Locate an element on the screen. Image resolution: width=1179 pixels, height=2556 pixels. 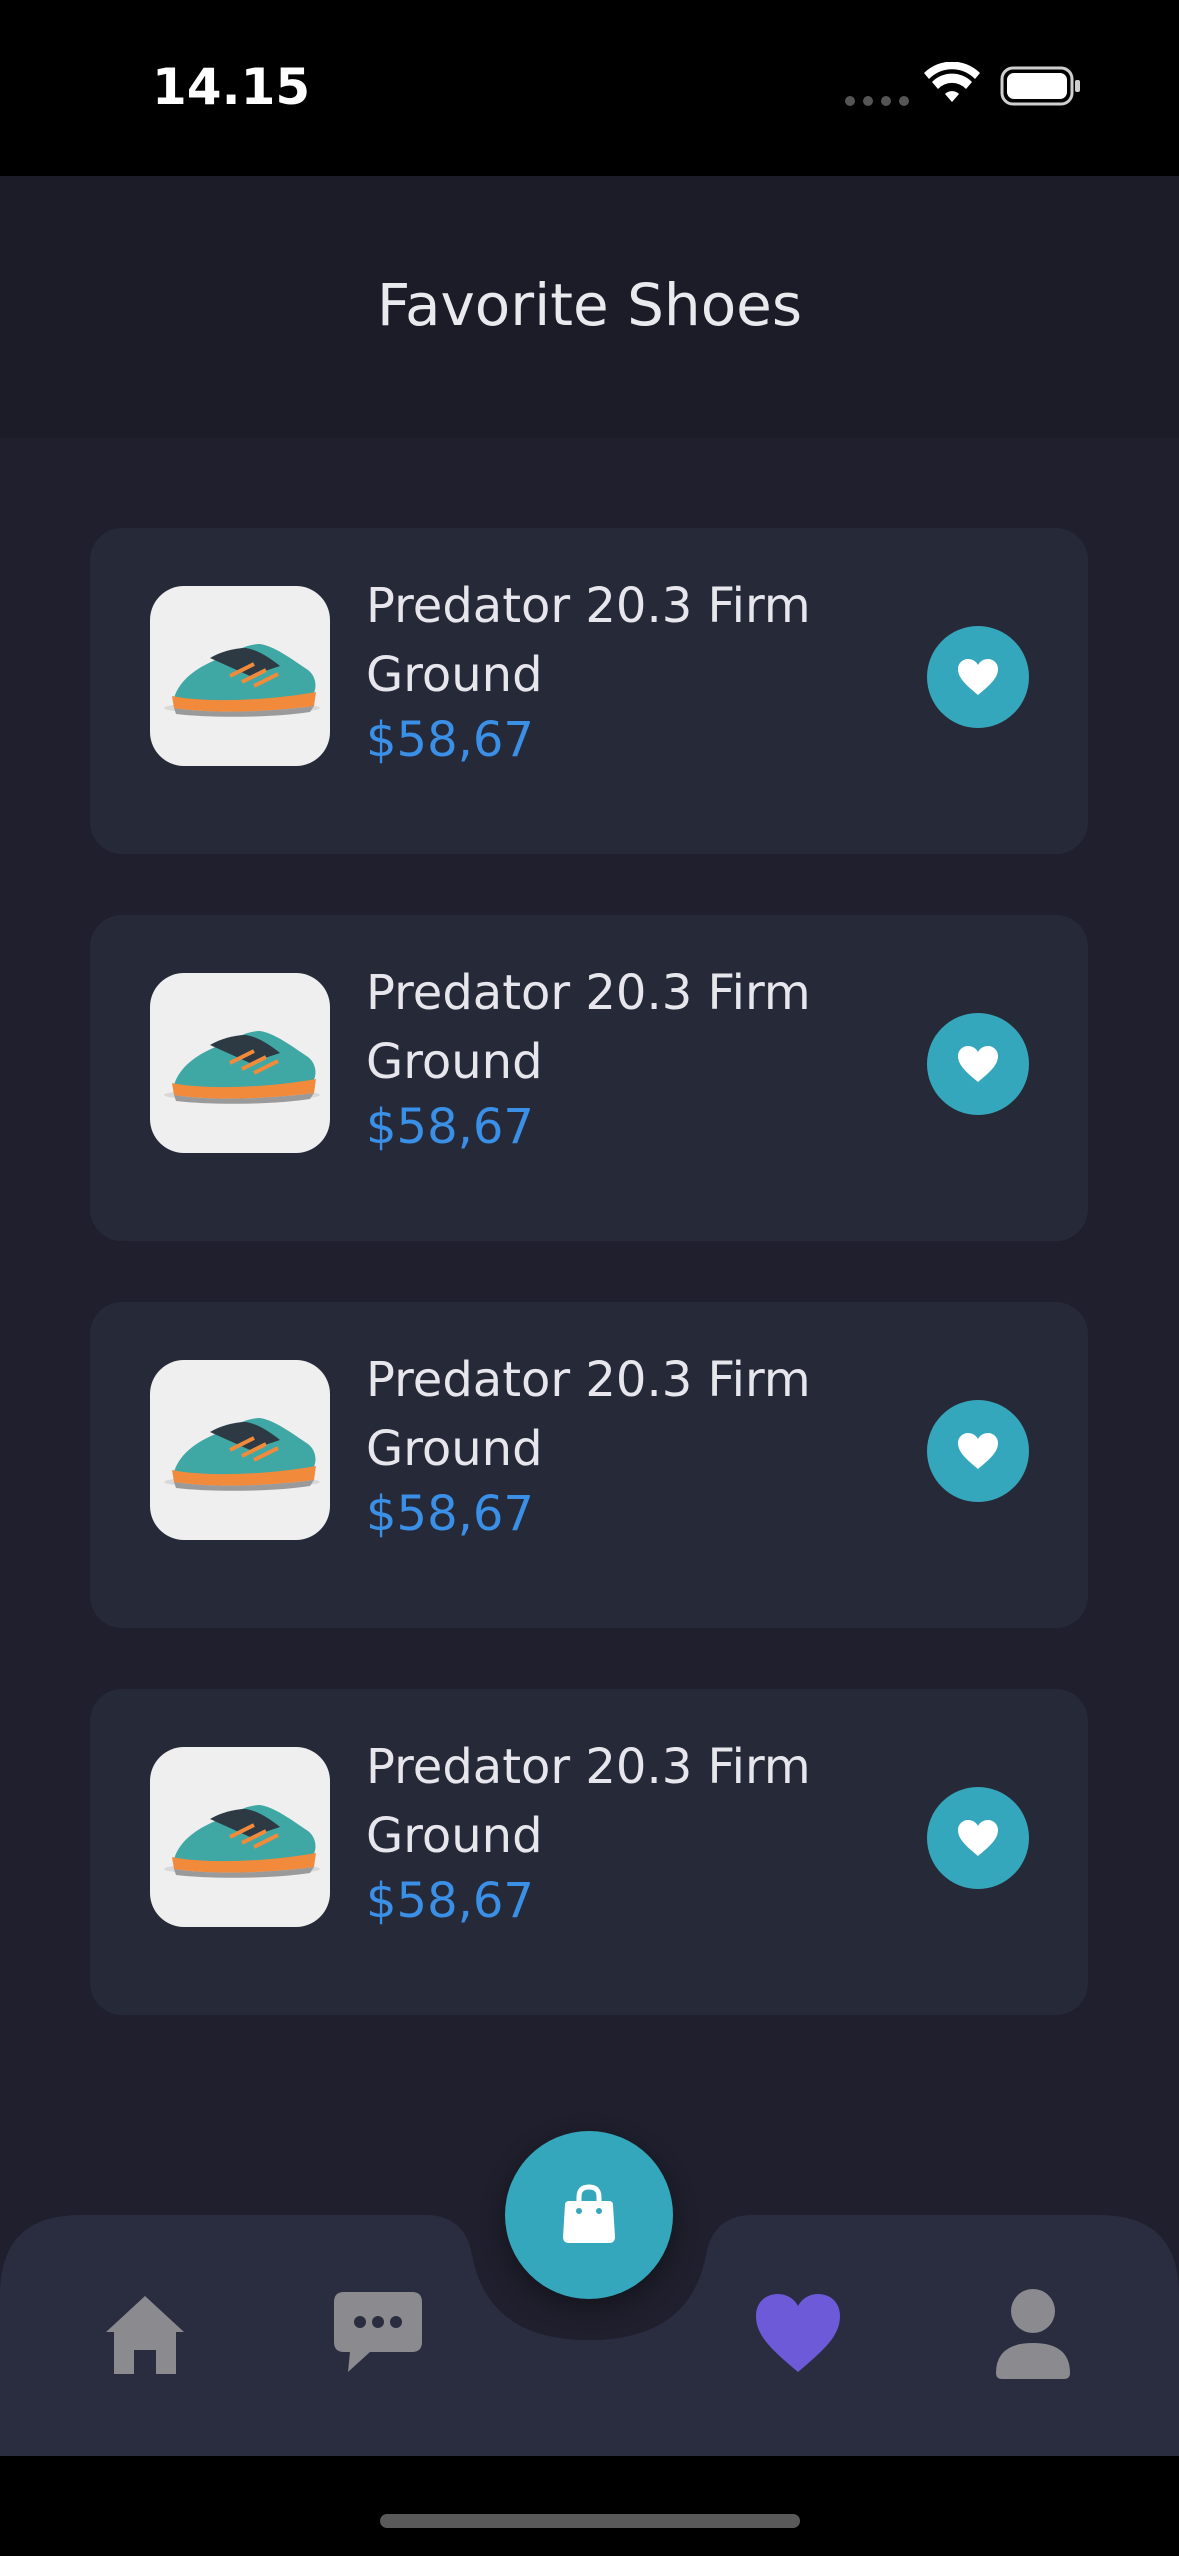
nav-profile-button is located at coordinates (1033, 2333).